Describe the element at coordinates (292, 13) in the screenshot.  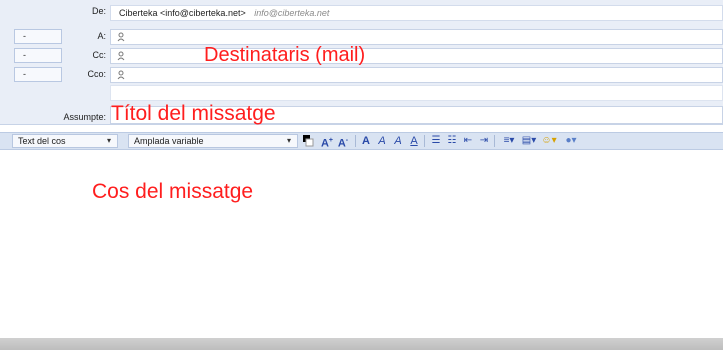
I see `from-hint: info@ciberteka.net` at that location.